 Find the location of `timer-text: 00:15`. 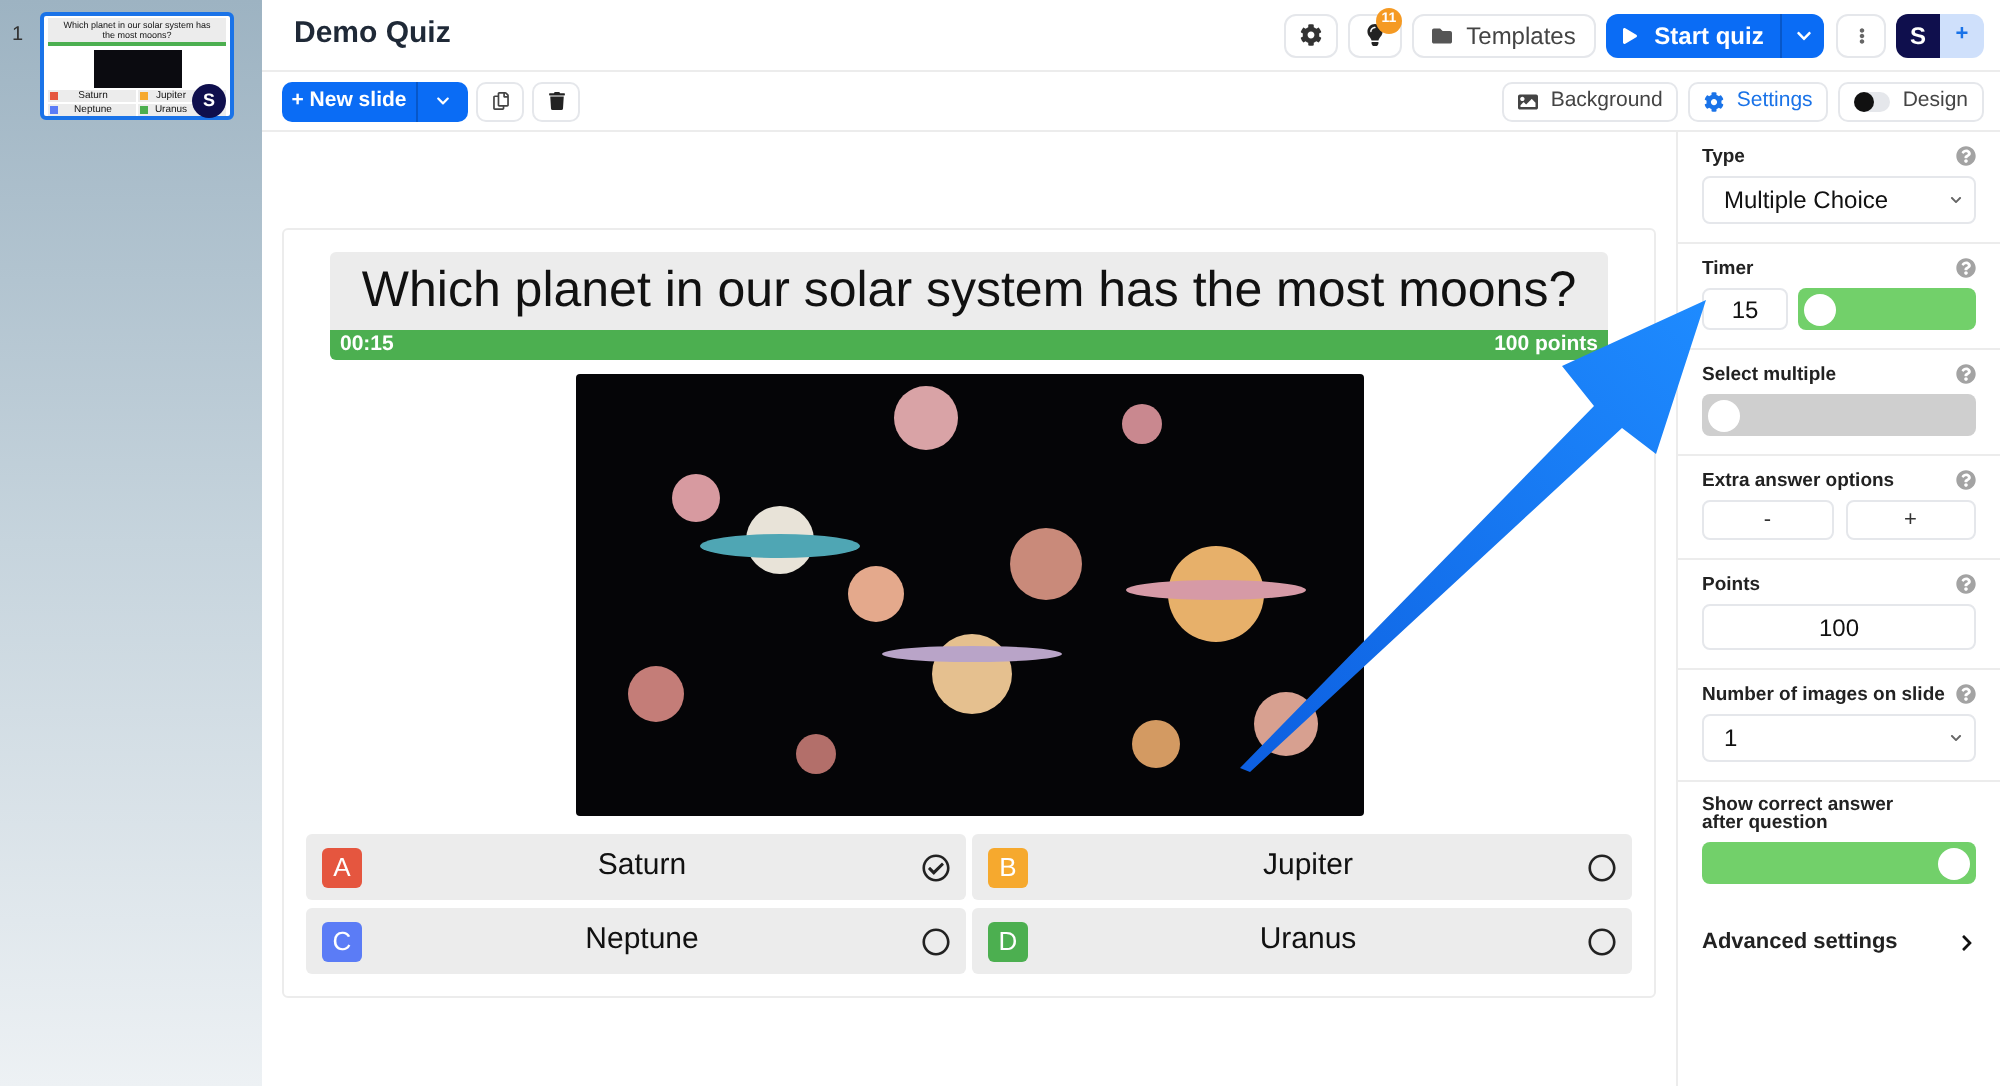

timer-text: 00:15 is located at coordinates (367, 344).